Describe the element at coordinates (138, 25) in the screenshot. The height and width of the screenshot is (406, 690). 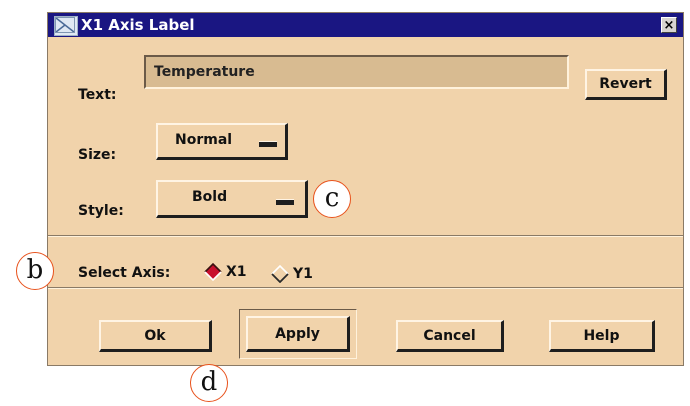
I see `window-title: X1 Axis Label` at that location.